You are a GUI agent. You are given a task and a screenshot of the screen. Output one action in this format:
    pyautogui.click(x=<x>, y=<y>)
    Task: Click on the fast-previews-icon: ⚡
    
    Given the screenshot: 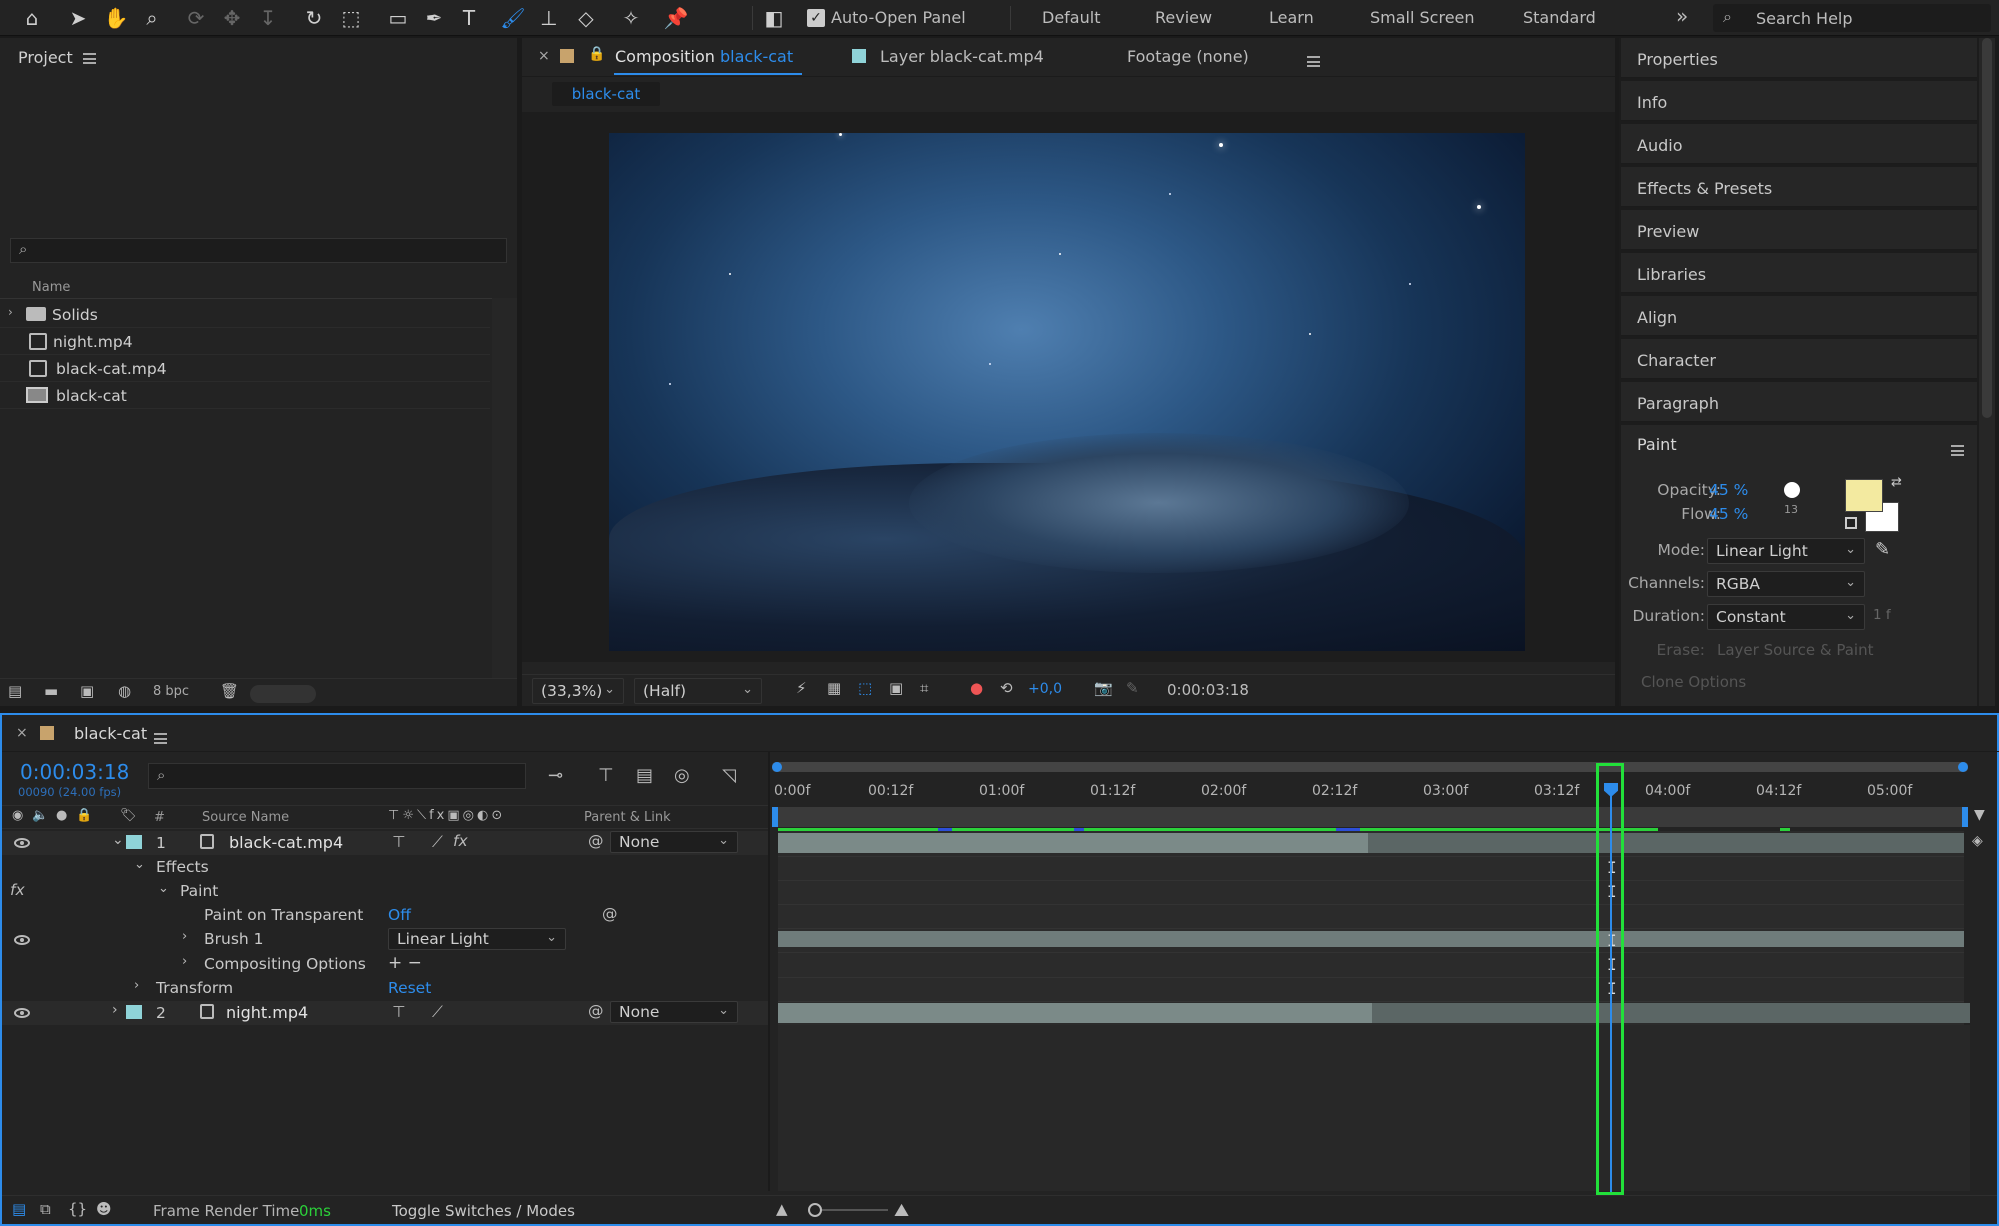 What is the action you would take?
    pyautogui.click(x=801, y=688)
    